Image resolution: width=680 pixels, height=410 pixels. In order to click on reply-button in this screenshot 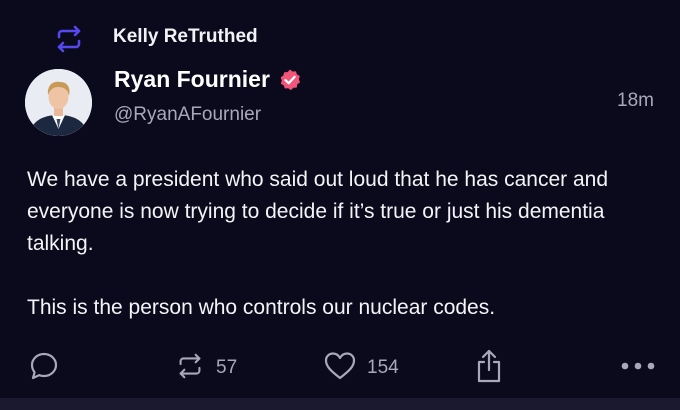, I will do `click(44, 368)`.